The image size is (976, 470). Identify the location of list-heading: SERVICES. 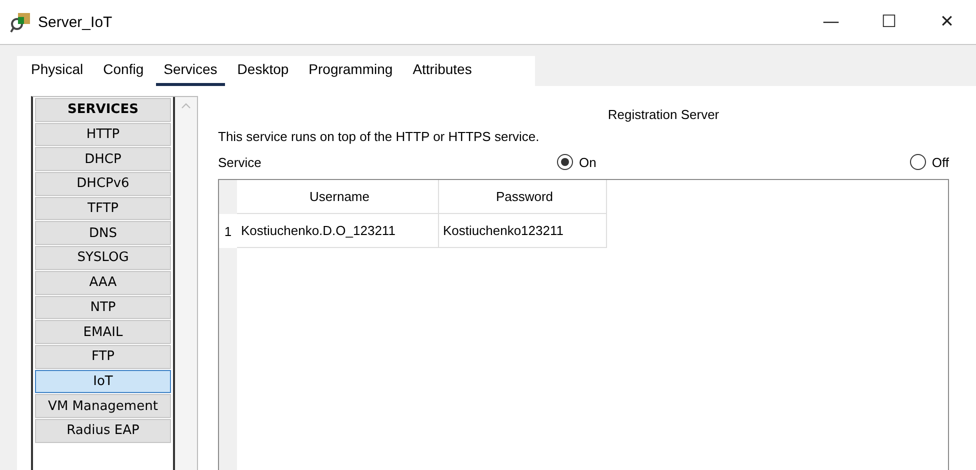
(103, 110).